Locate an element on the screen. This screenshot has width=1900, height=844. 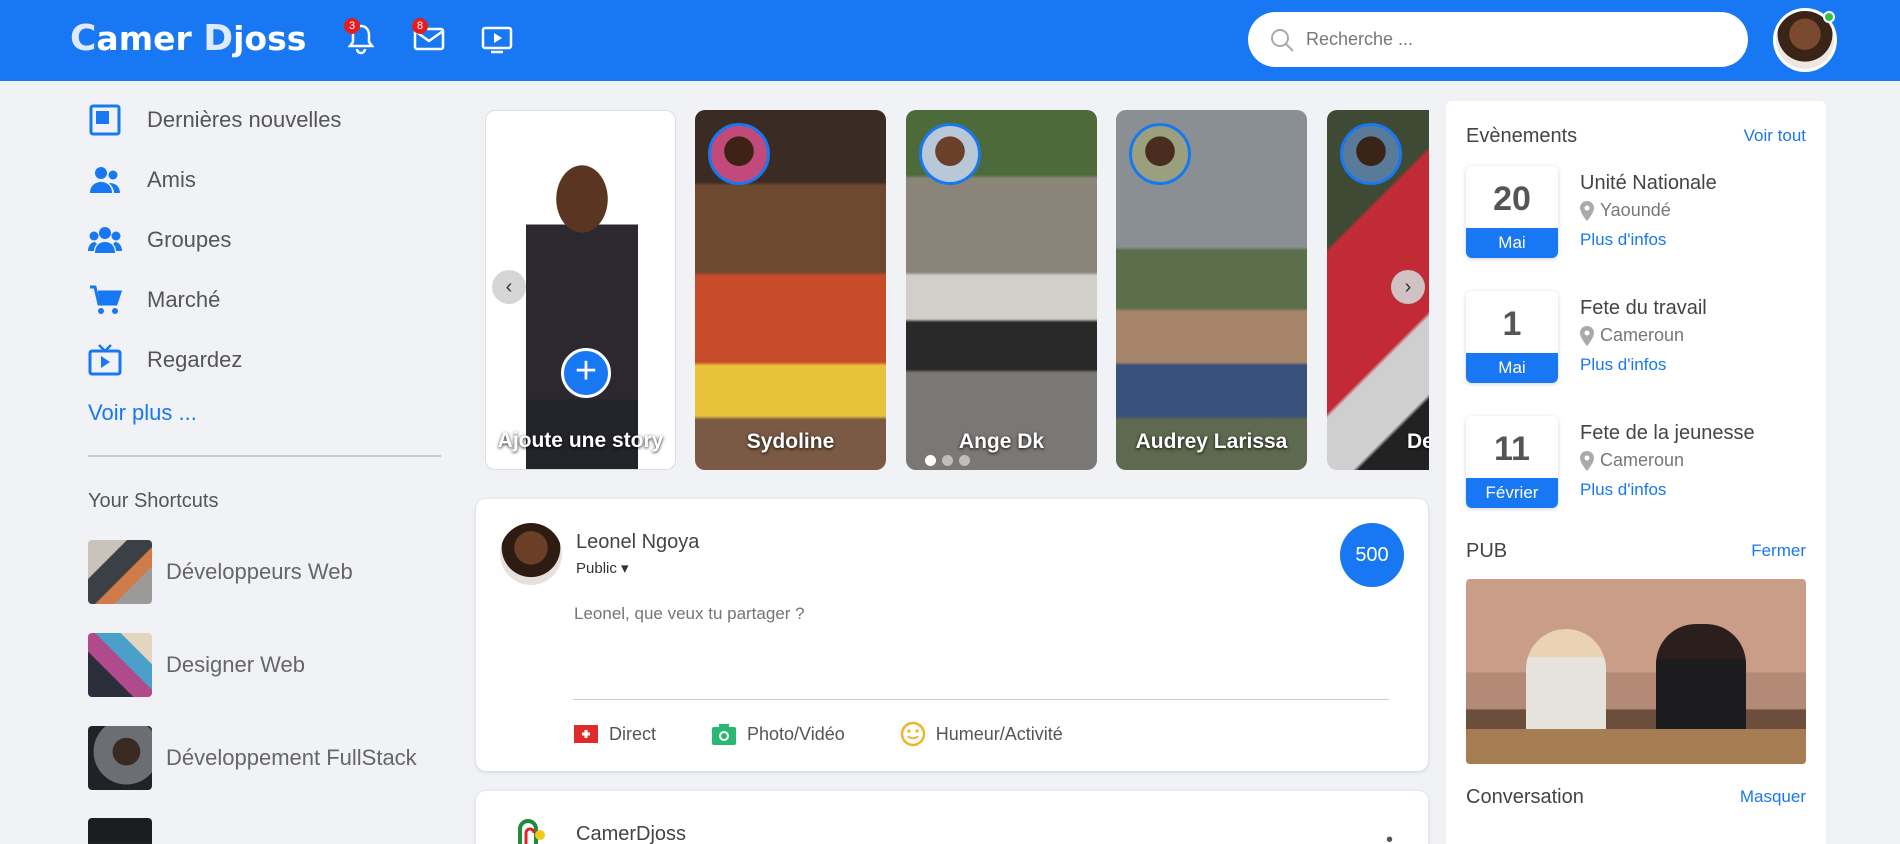
pub-title: PUB is located at coordinates (1487, 551).